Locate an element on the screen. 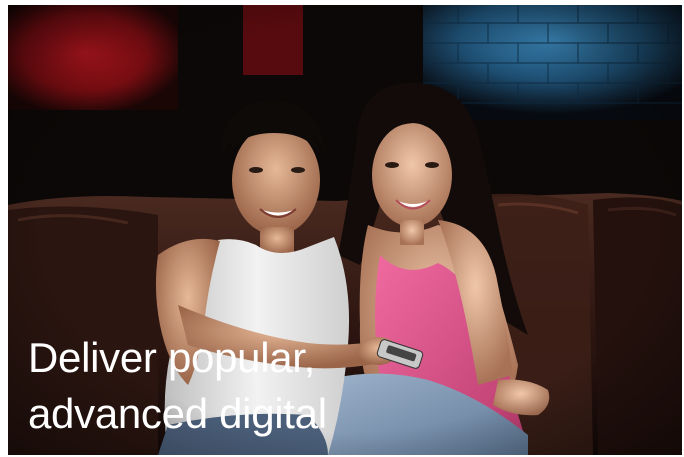 The height and width of the screenshot is (457, 684). caption-line-2: advanced digital is located at coordinates (177, 413).